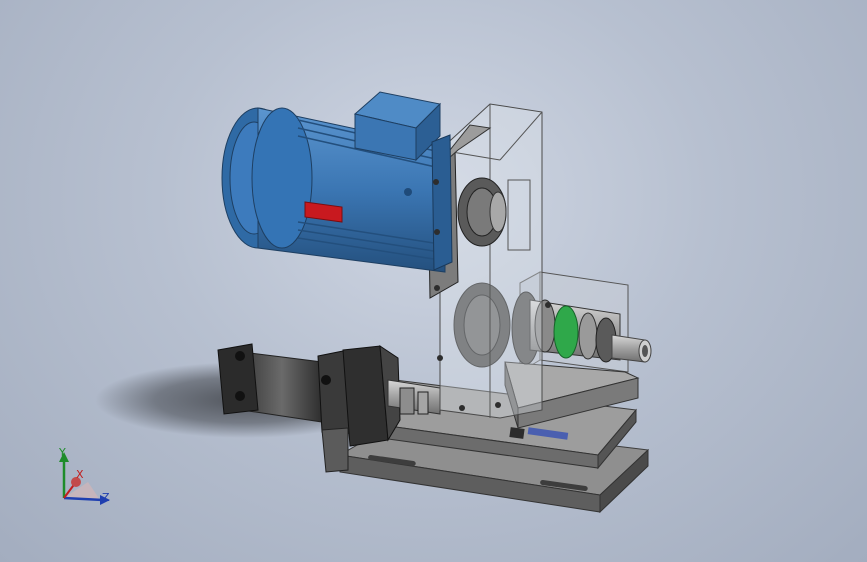 This screenshot has width=867, height=562. I want to click on electric-motor, so click(337, 182).